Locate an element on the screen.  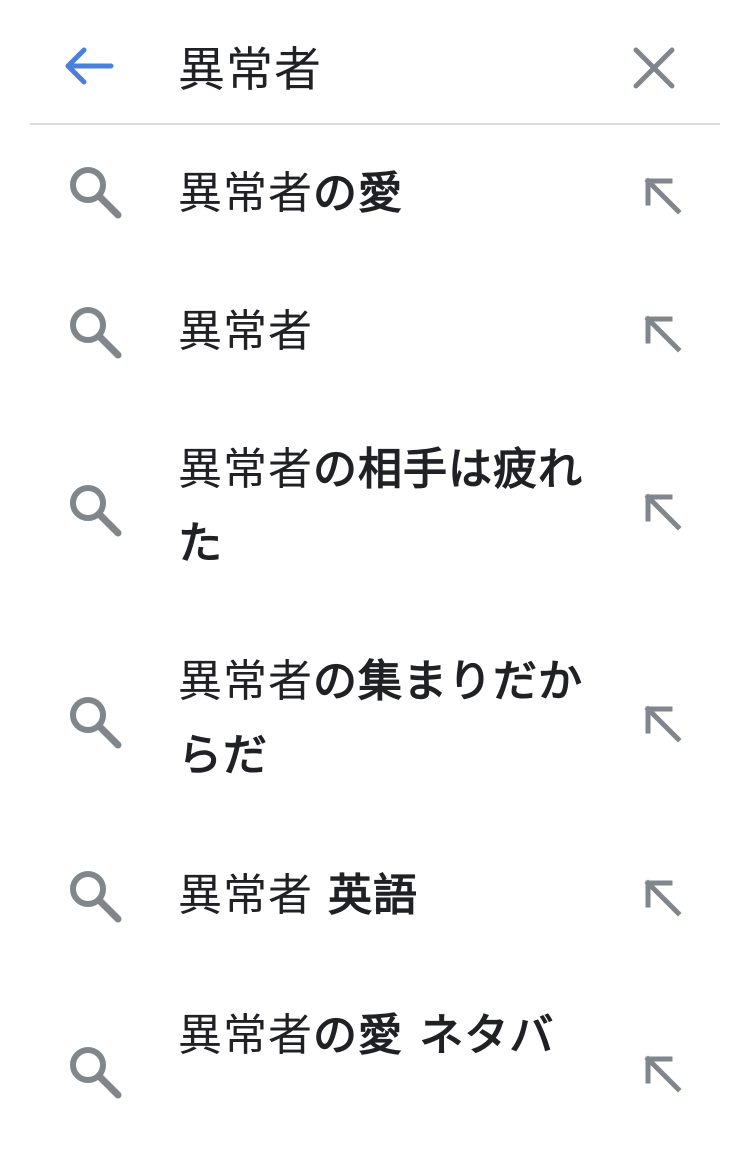
search-bar is located at coordinates (375, 62).